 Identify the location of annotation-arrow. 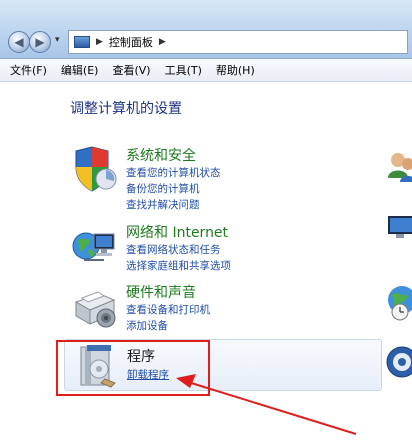
(266, 404).